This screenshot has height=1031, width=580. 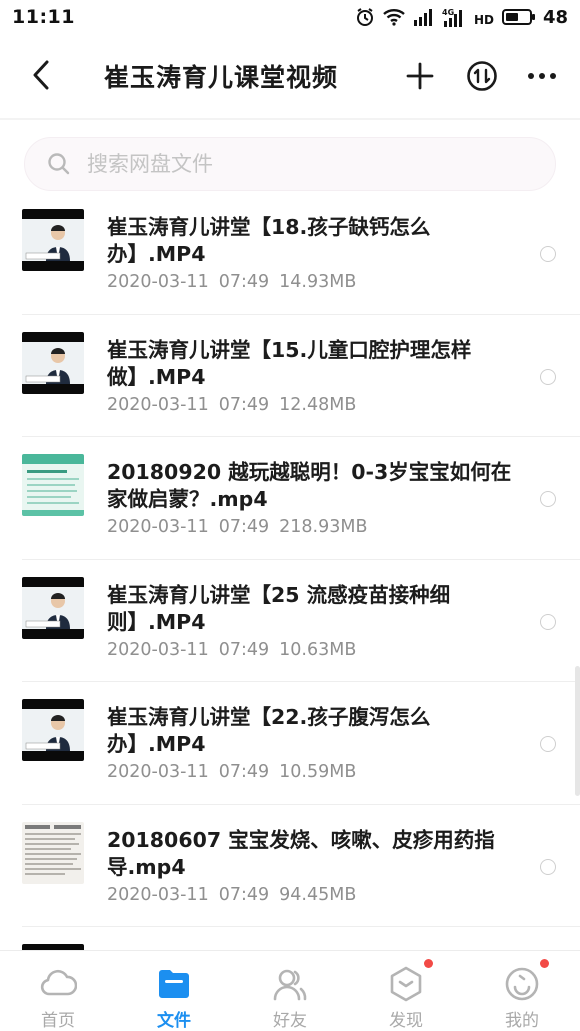 I want to click on file-size: 14.93MB, so click(x=318, y=282).